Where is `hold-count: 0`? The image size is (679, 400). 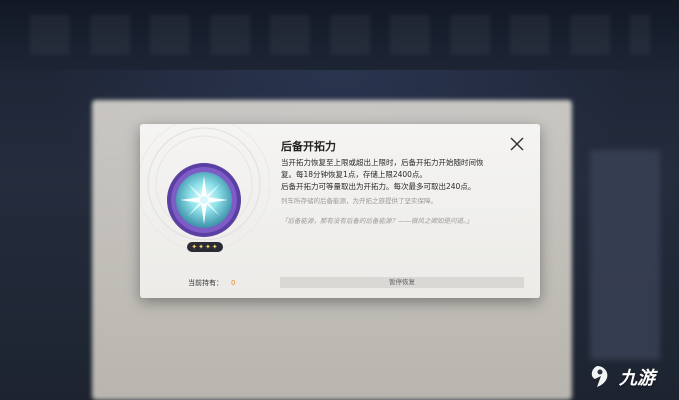 hold-count: 0 is located at coordinates (233, 283).